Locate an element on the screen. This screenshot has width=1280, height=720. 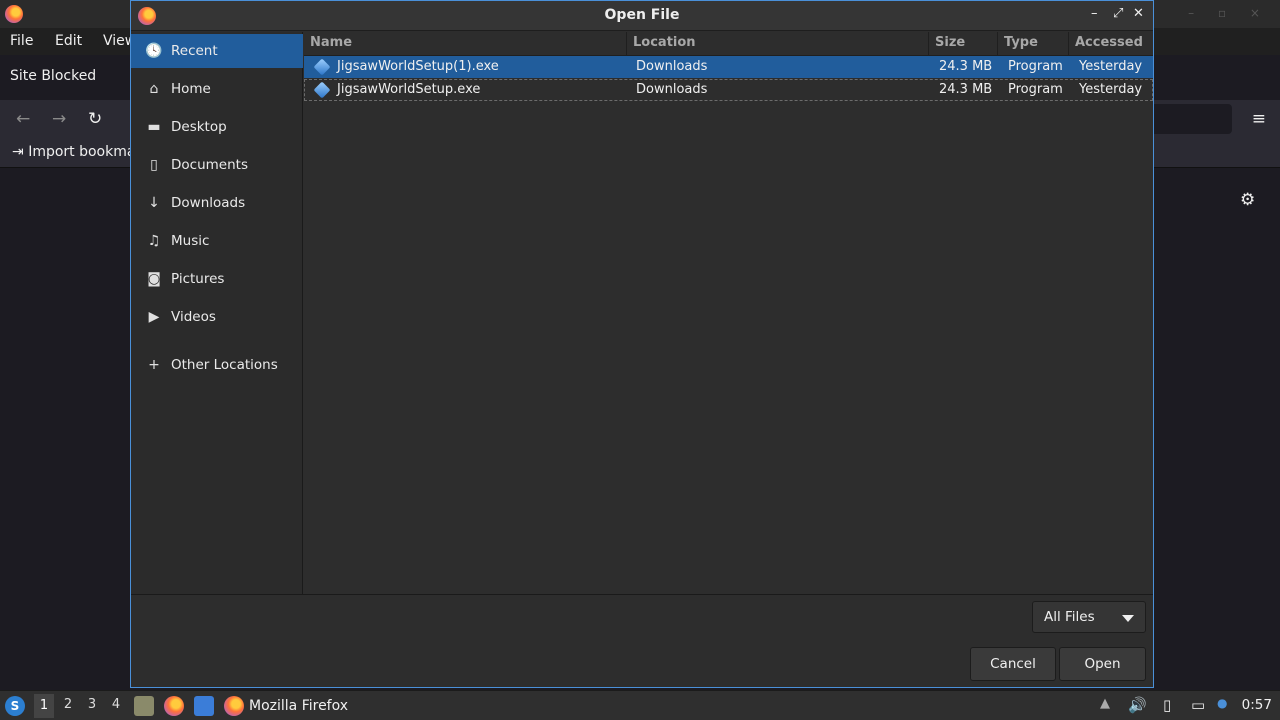
download-icon: ↓ is located at coordinates (154, 203).